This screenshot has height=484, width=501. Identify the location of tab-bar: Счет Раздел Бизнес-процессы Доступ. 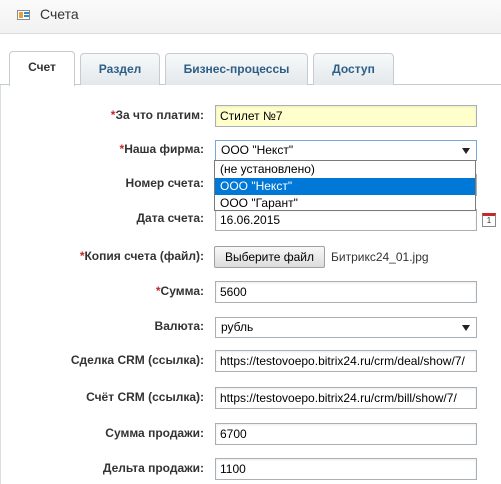
(250, 67).